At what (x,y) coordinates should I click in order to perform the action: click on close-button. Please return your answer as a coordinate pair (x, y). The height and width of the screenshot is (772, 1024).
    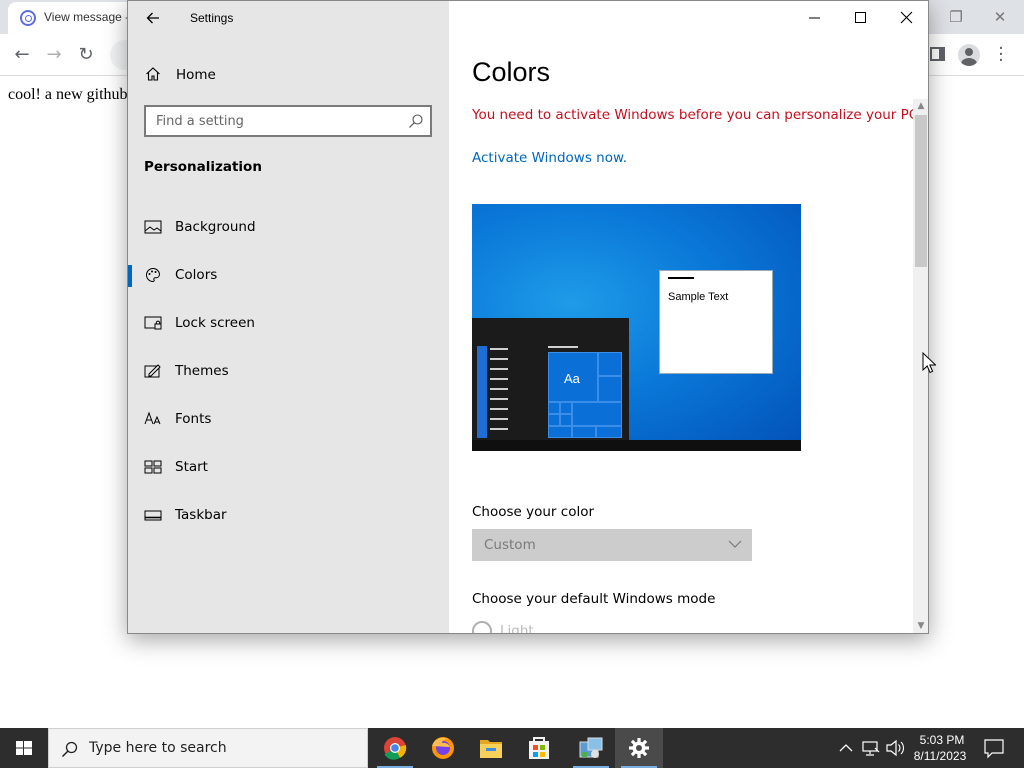
    Looking at the image, I should click on (905, 18).